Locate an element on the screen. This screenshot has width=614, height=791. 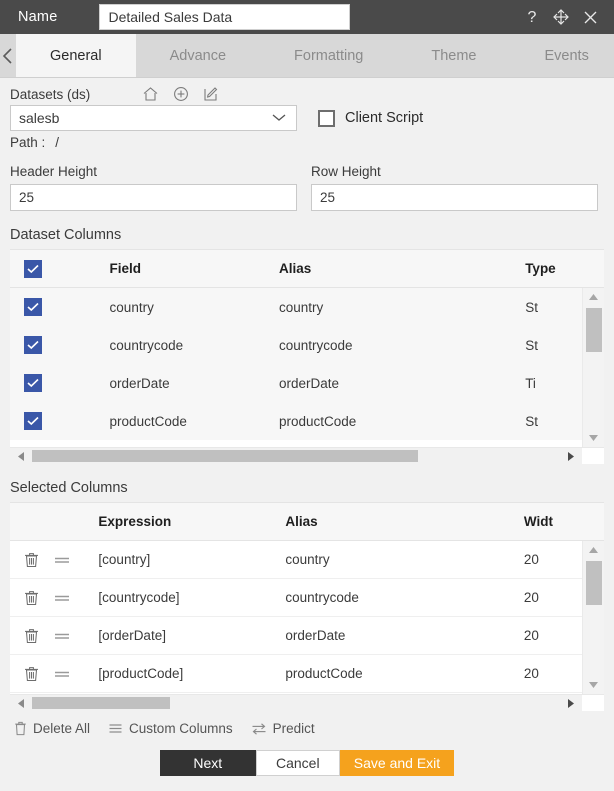
header-height-field: Header Height 25 is located at coordinates (153, 187).